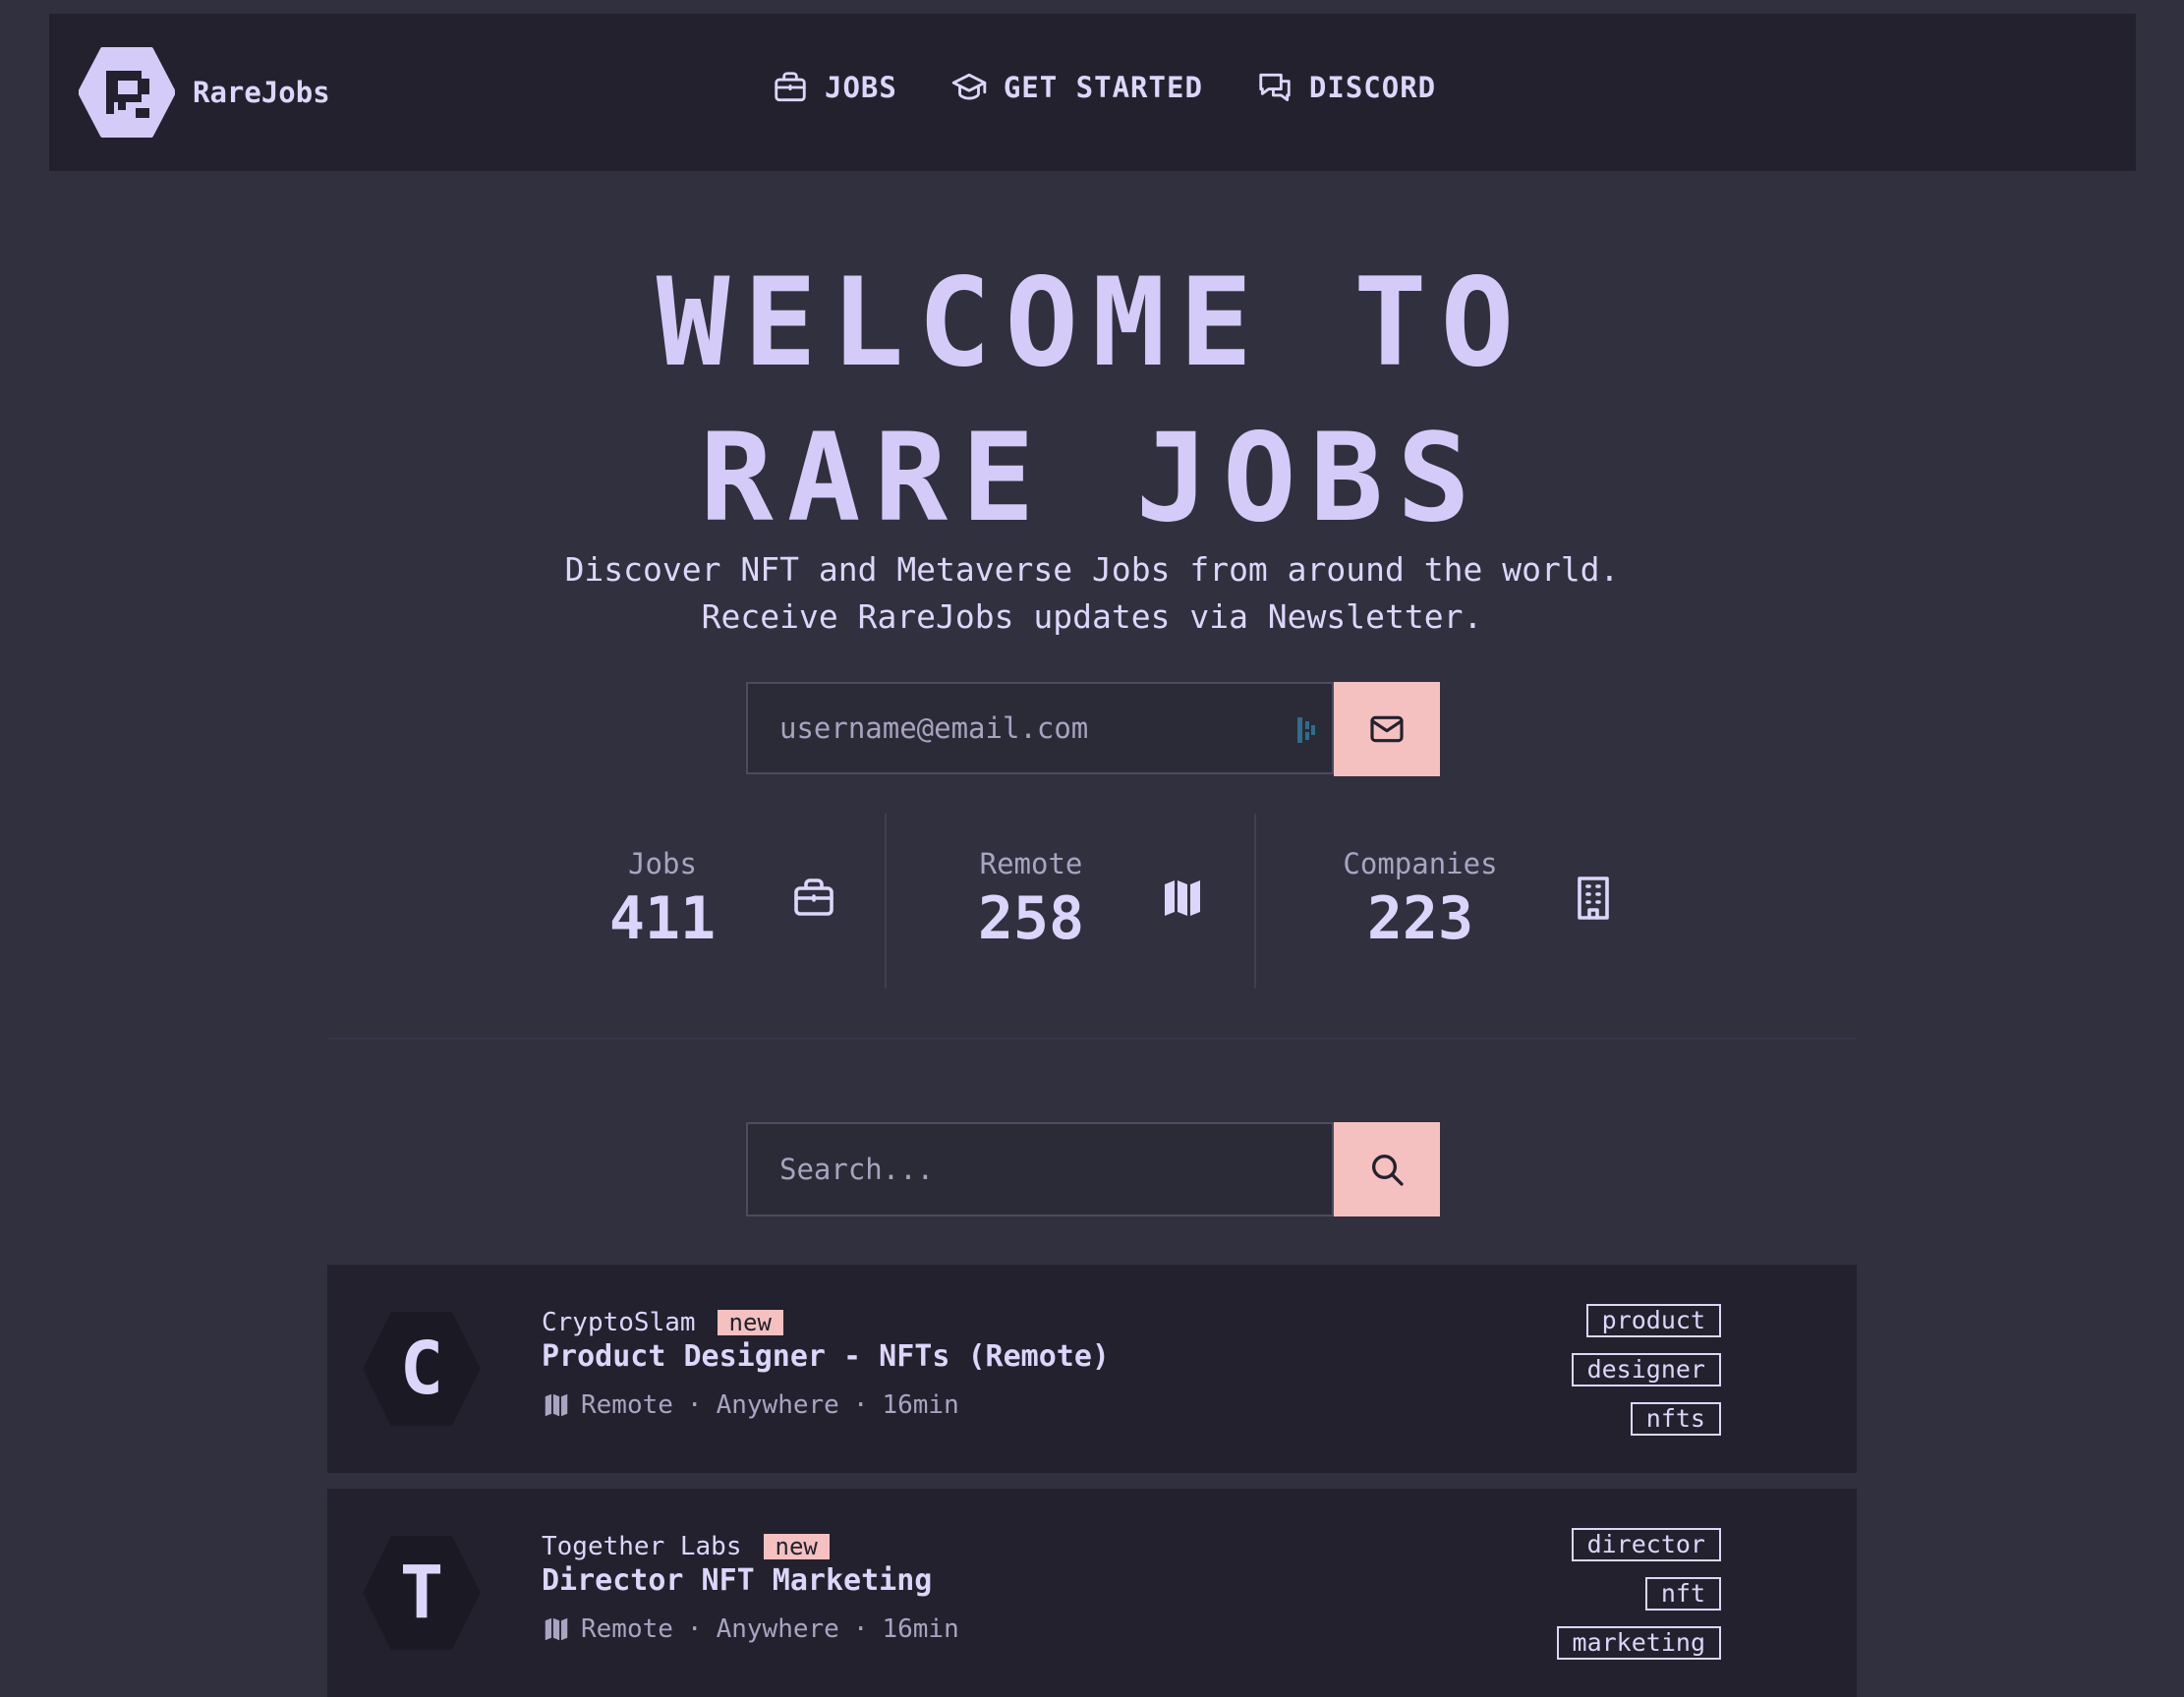  I want to click on company-initial: T, so click(421, 1593).